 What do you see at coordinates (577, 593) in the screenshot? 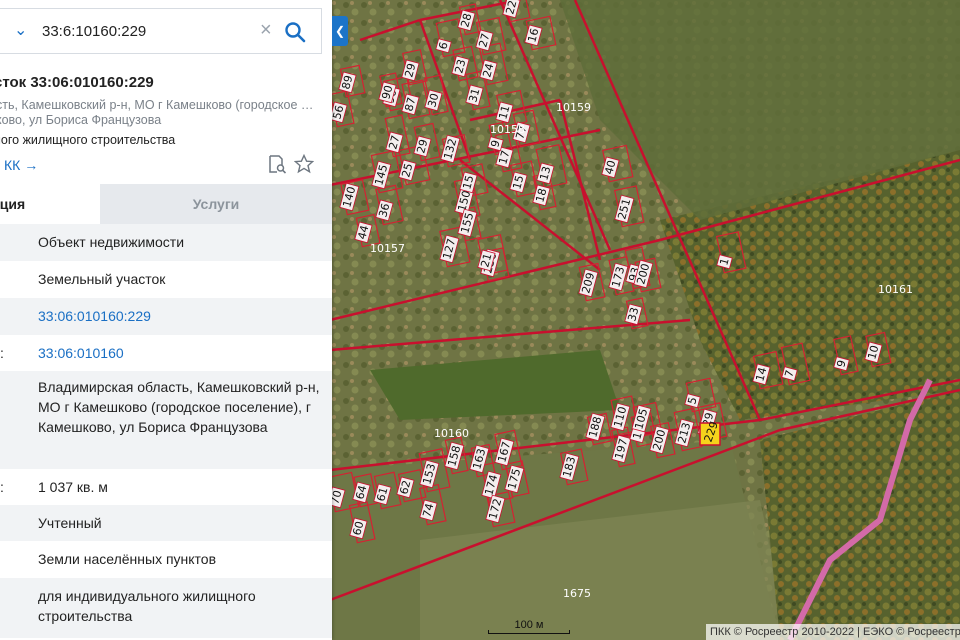
I see `quarter-label-1675: 1675` at bounding box center [577, 593].